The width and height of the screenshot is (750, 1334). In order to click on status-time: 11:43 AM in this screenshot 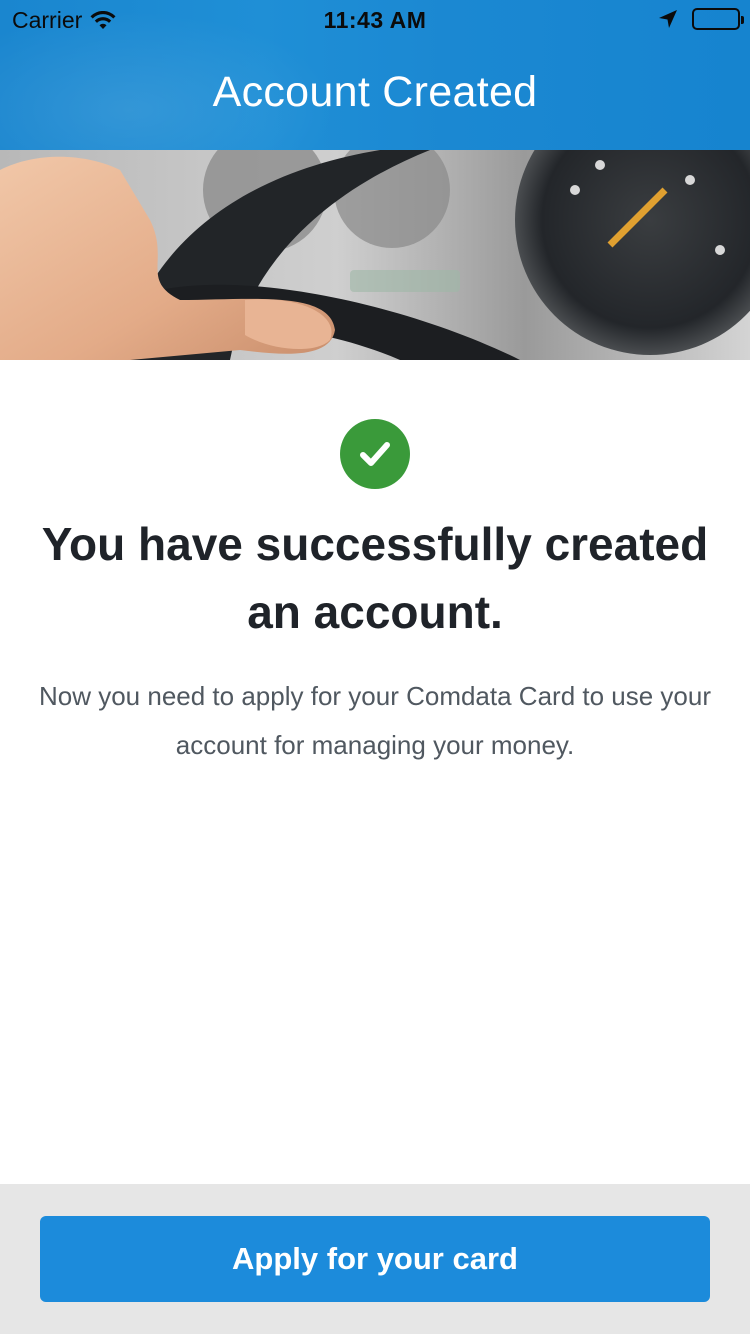, I will do `click(375, 20)`.